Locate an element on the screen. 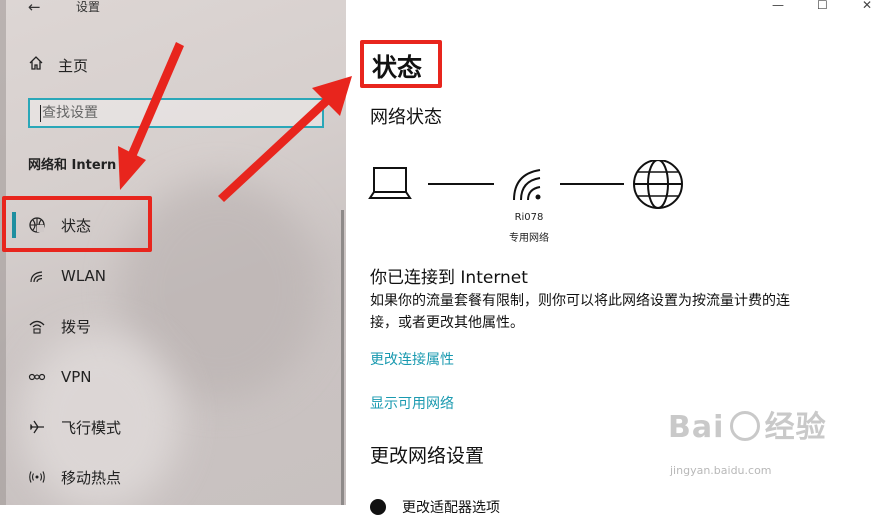 The width and height of the screenshot is (876, 517). laptop-icon is located at coordinates (390, 183).